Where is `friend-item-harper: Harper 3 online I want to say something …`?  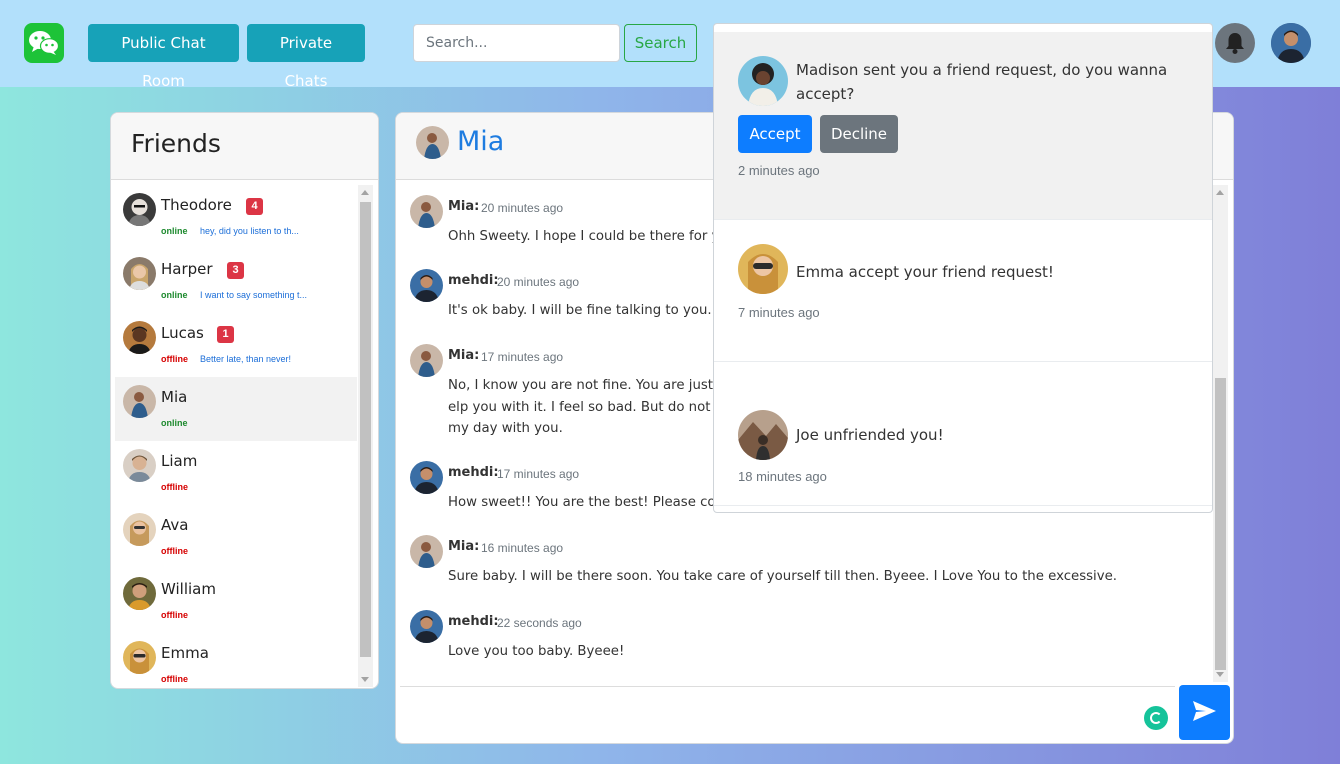
friend-item-harper: Harper 3 online I want to say something … is located at coordinates (236, 281).